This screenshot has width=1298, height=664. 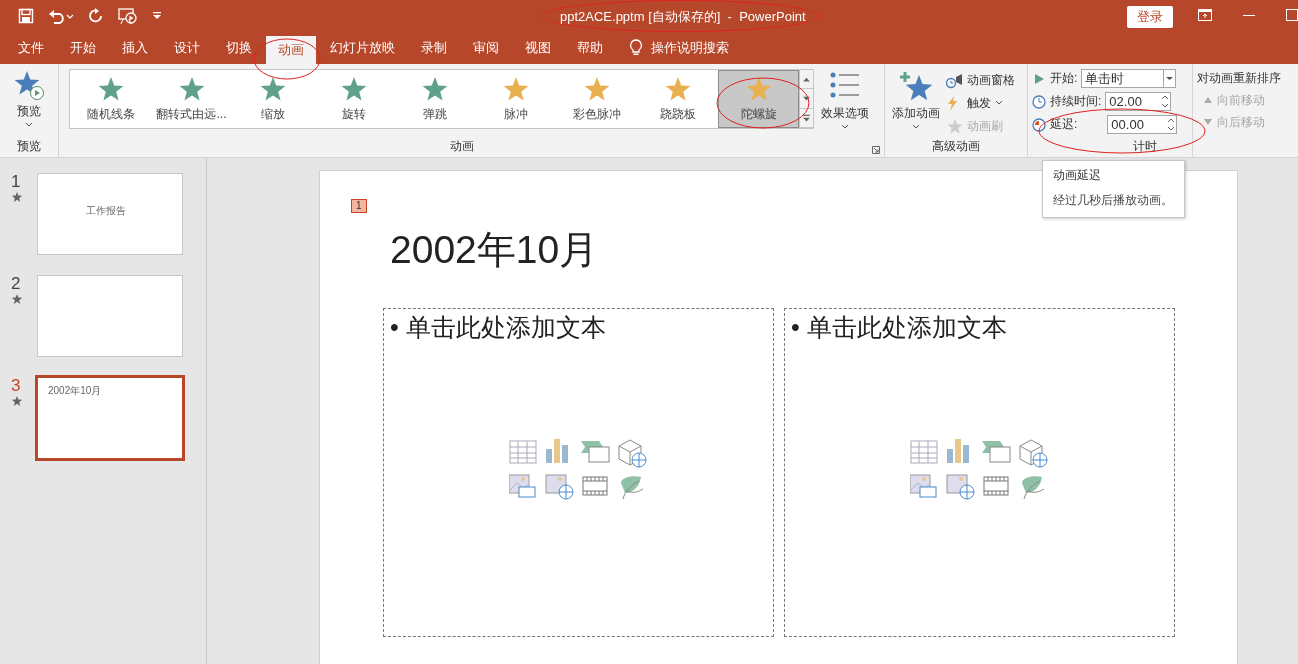 I want to click on field-label: 持续时间:, so click(x=1076, y=101).